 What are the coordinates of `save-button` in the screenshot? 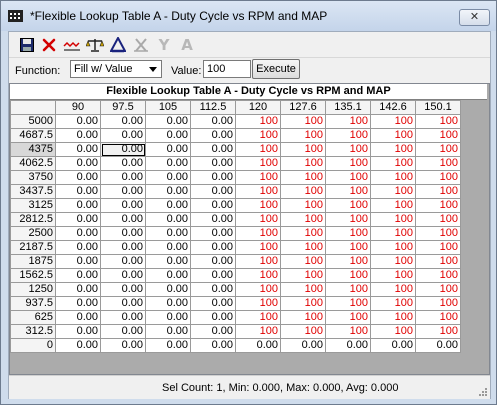 It's located at (27, 45).